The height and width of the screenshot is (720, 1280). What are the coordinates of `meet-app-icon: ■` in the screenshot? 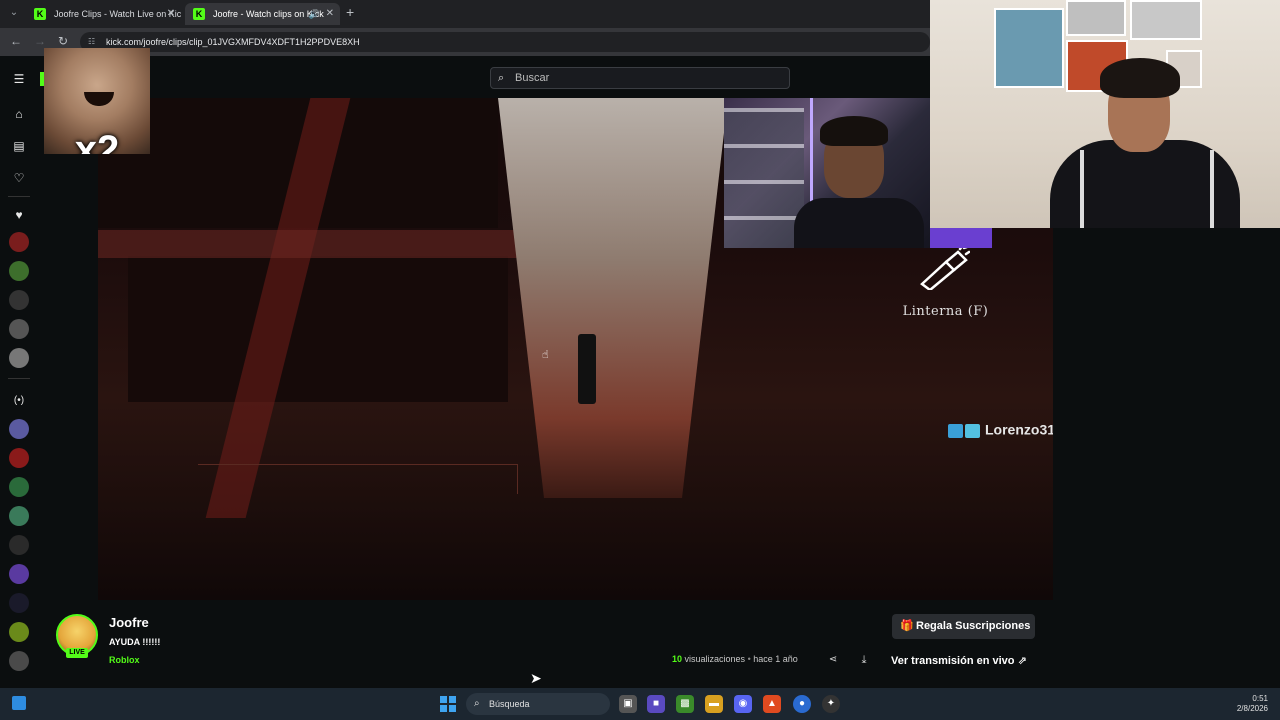 It's located at (656, 704).